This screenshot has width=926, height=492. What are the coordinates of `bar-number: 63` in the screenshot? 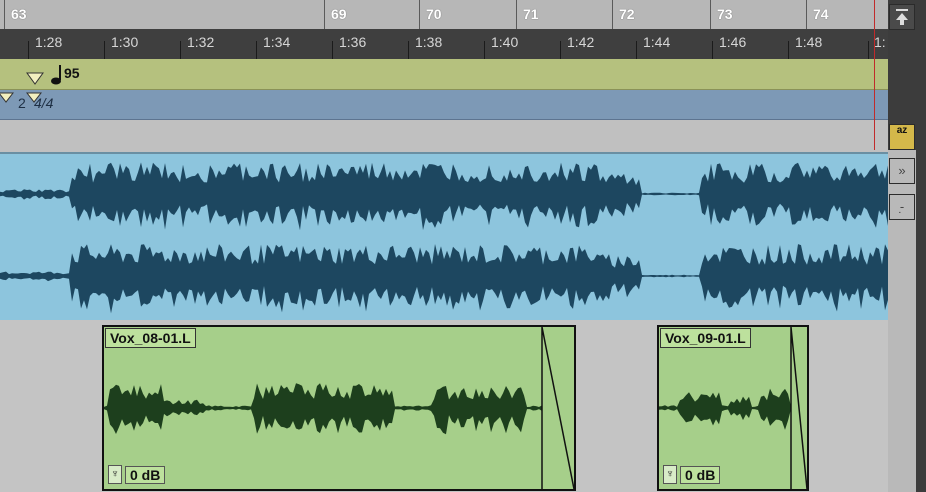 It's located at (15, 14).